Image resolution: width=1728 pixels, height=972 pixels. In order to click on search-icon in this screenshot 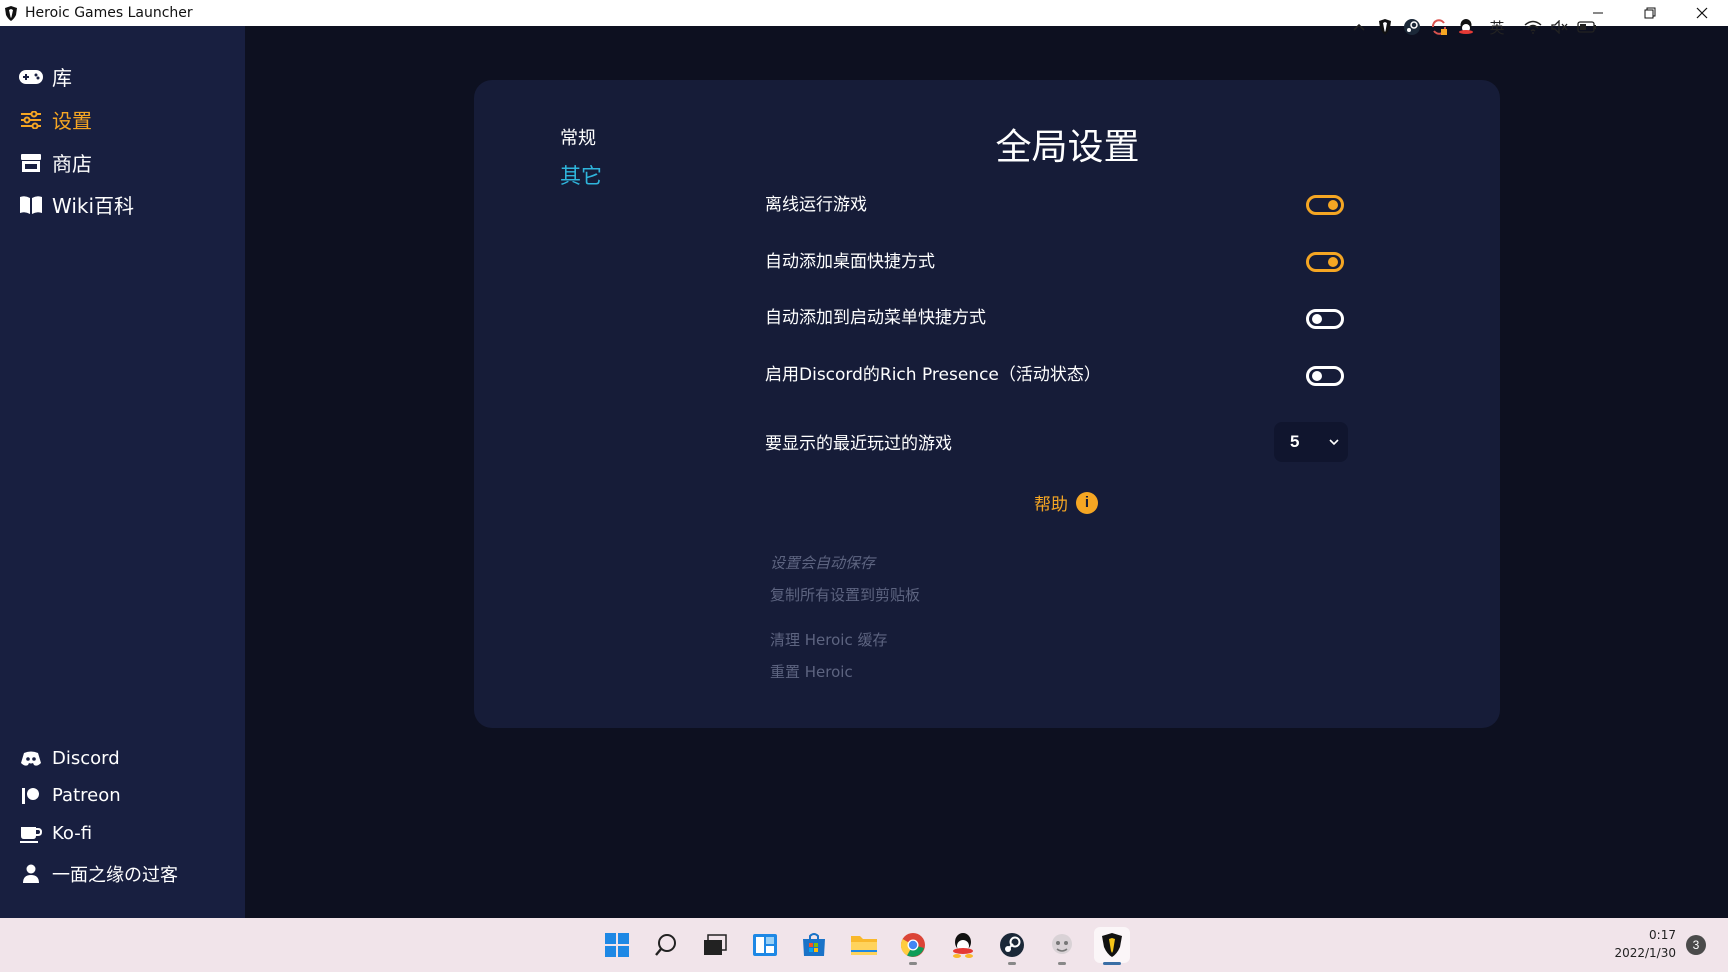, I will do `click(666, 945)`.